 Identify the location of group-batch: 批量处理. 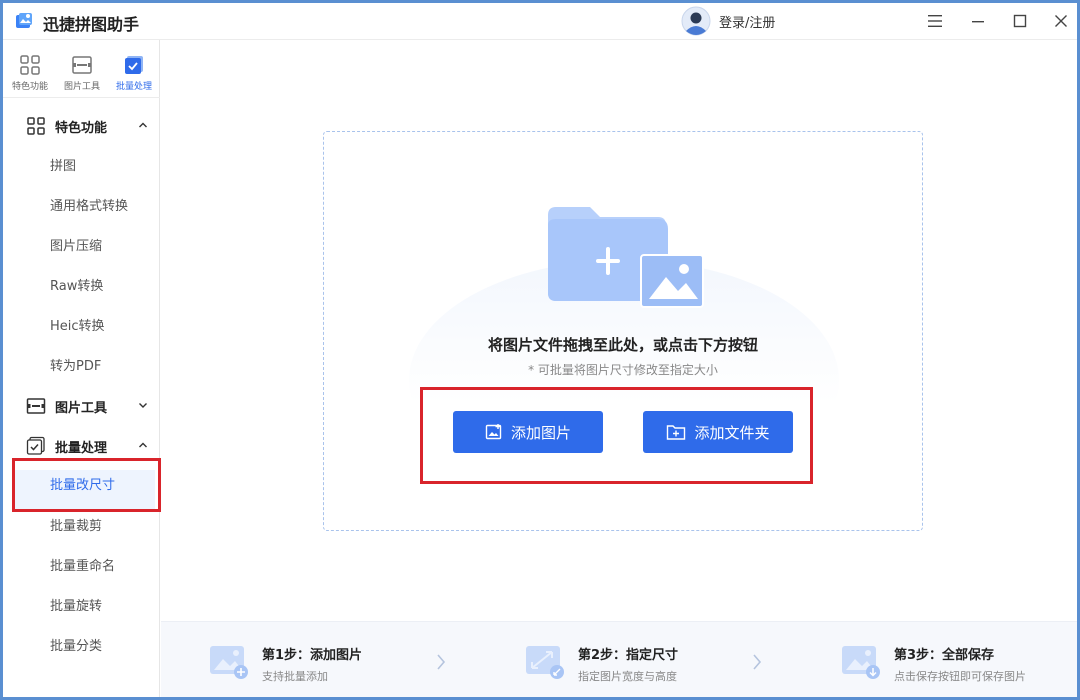
(81, 446).